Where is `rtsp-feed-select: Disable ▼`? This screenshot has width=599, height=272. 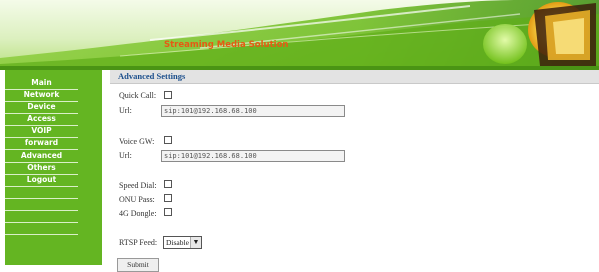
rtsp-feed-select: Disable ▼ is located at coordinates (182, 242).